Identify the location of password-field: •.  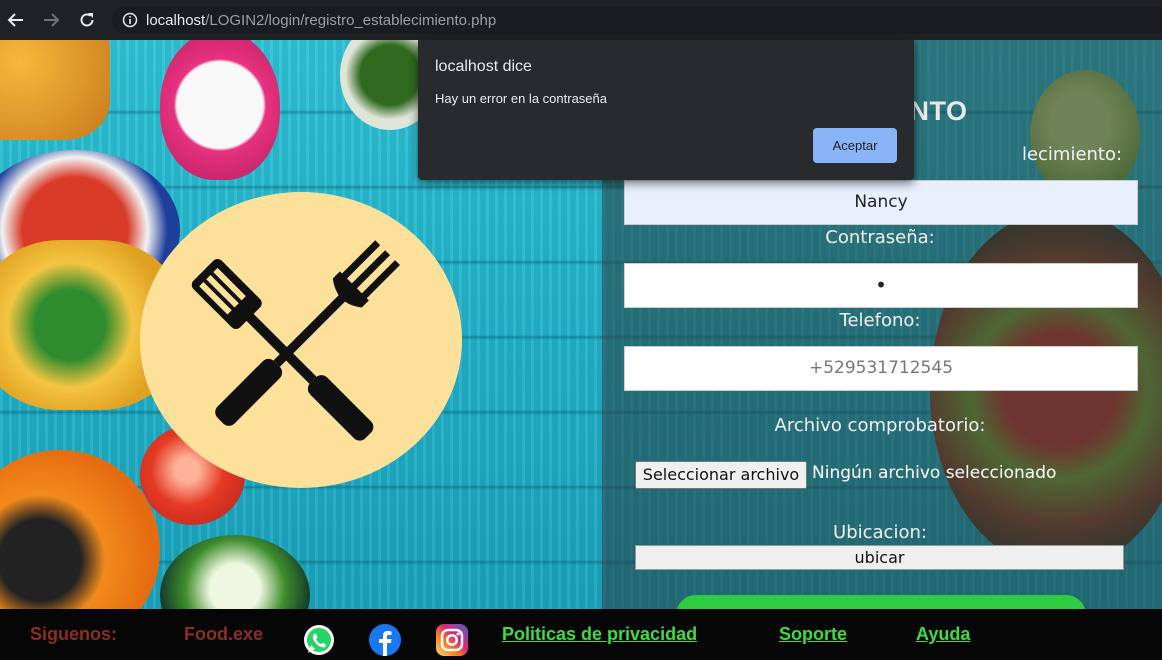
(881, 285).